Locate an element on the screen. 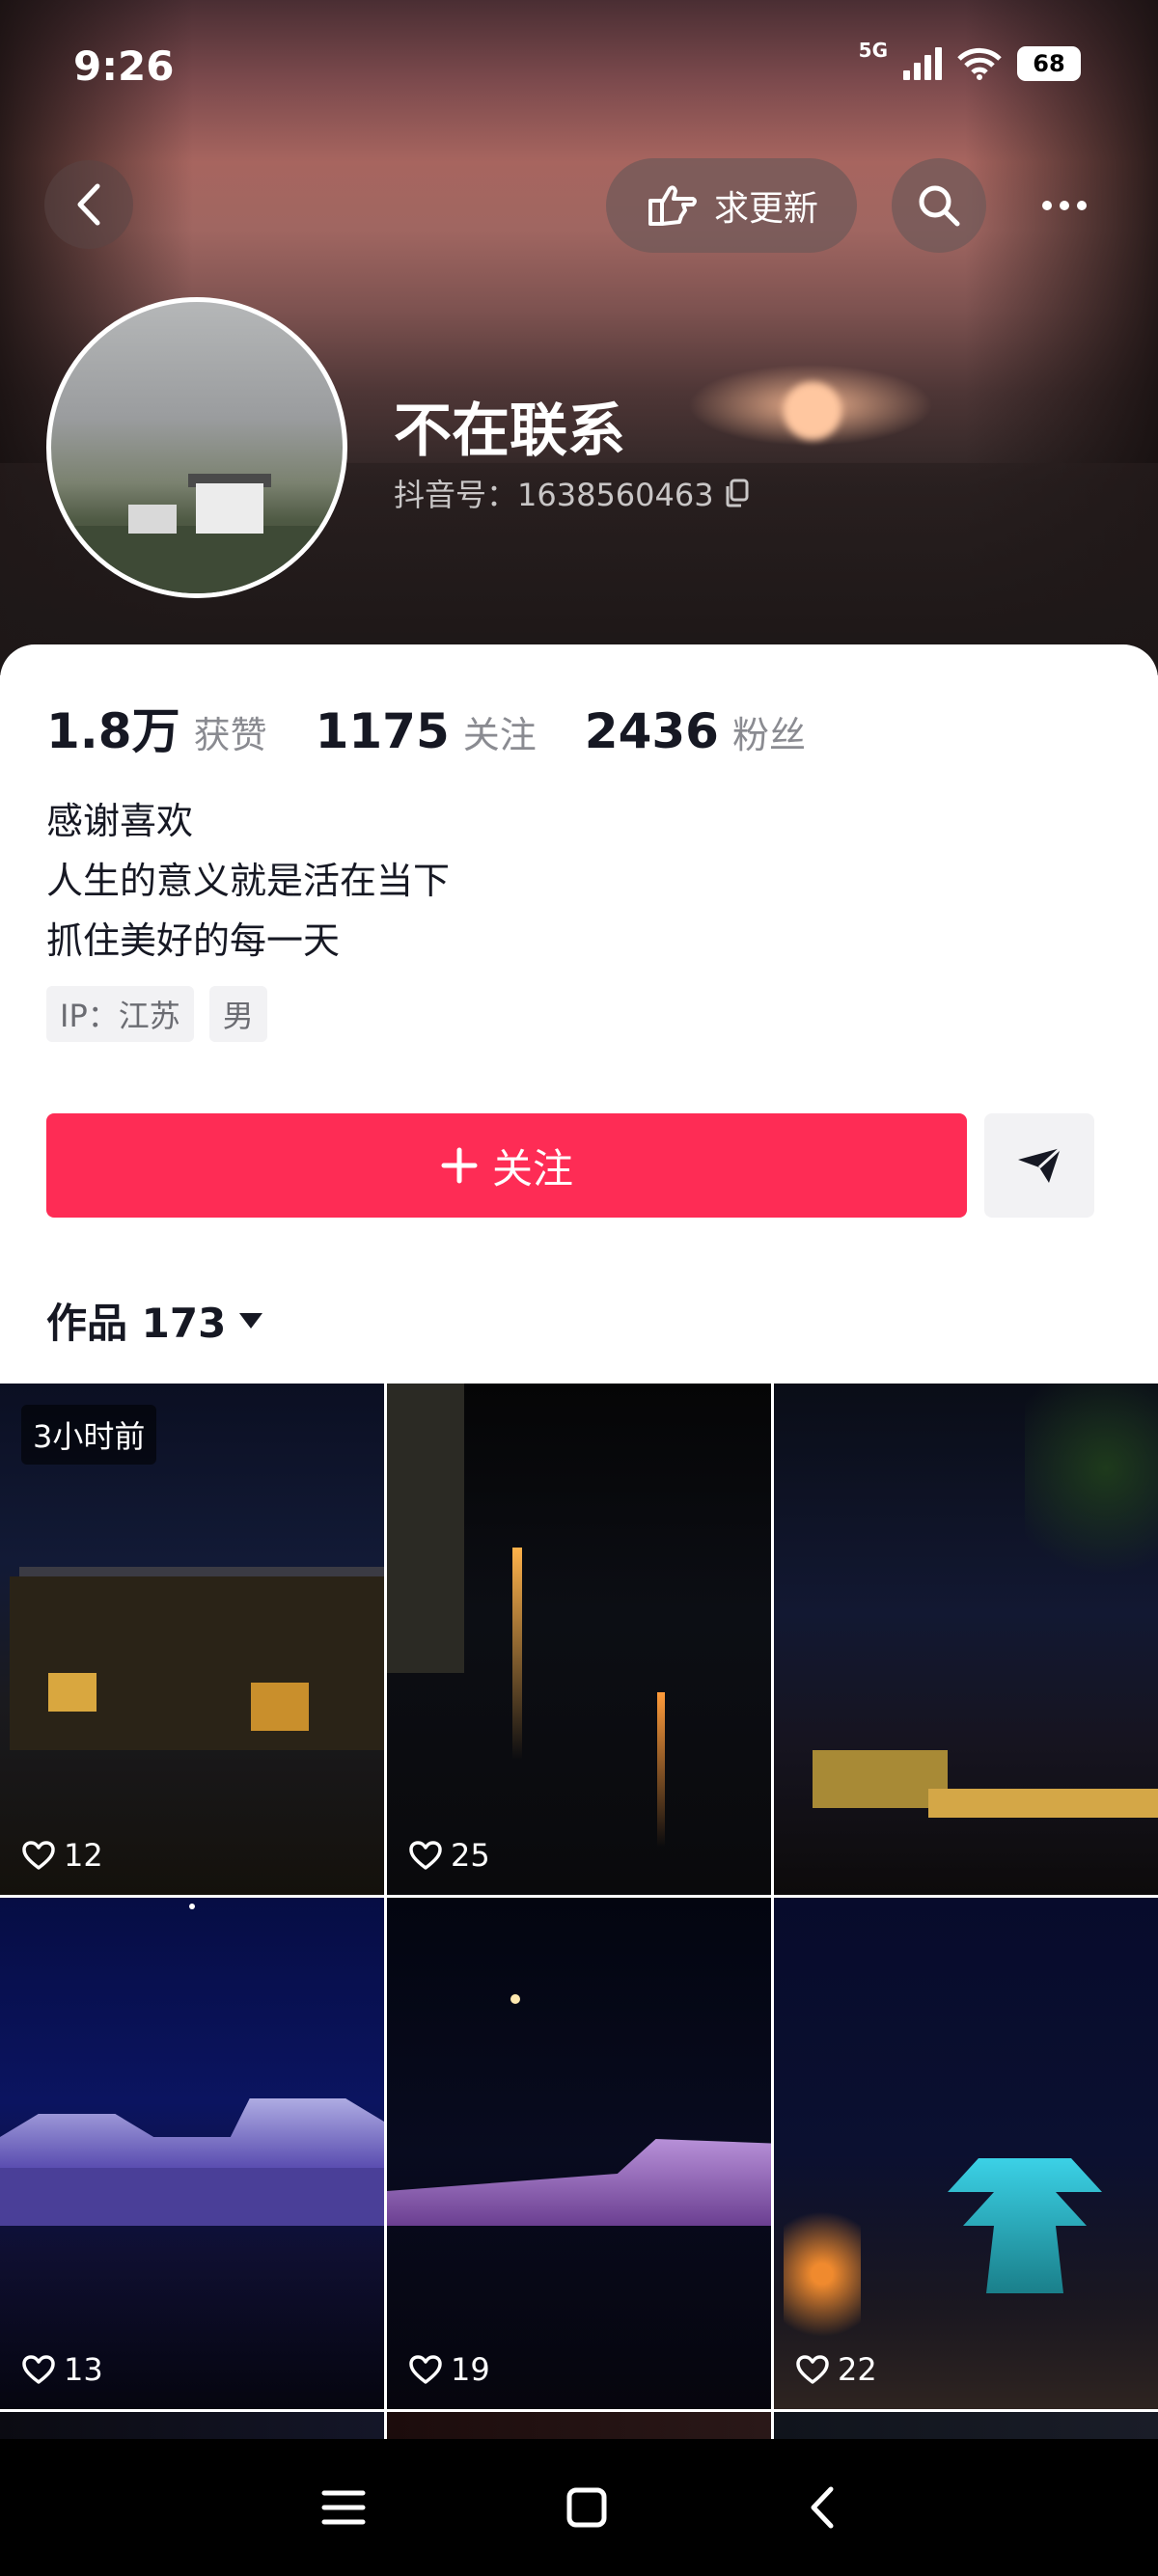  stat-label: 粉丝 is located at coordinates (768, 735).